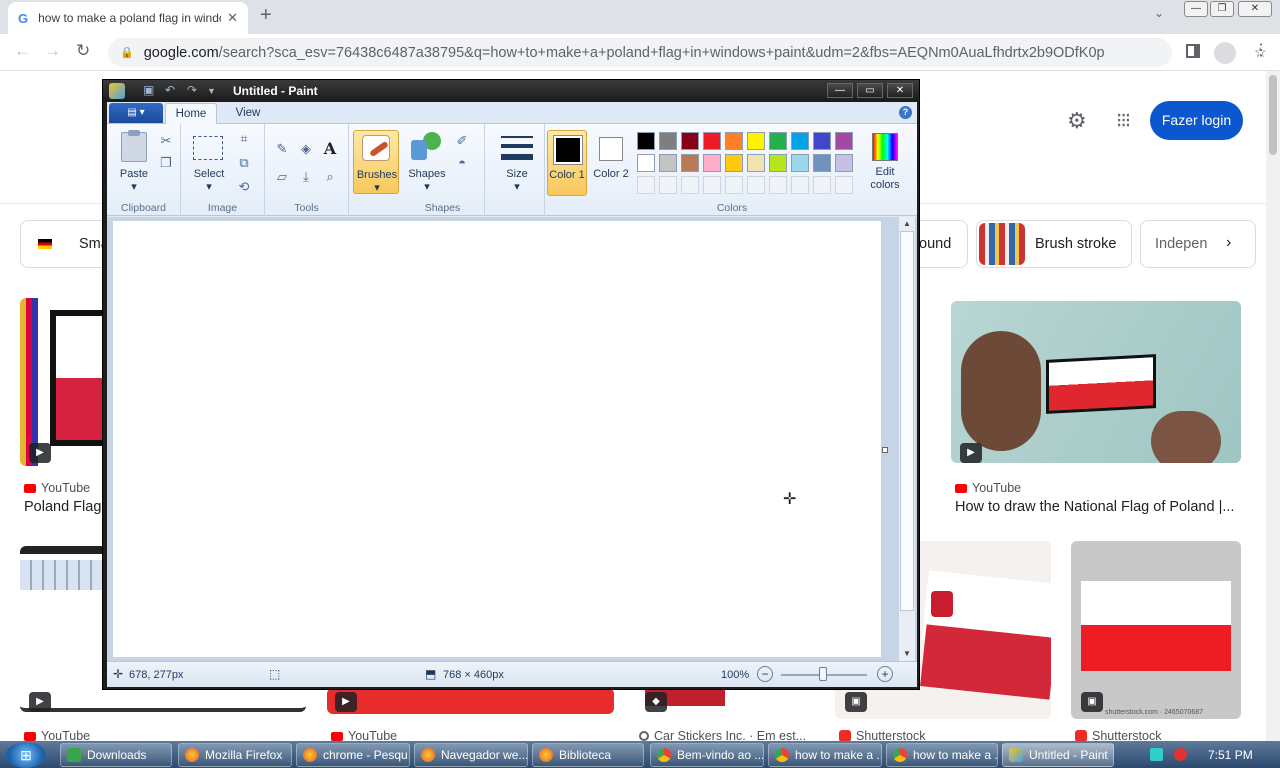 The image size is (1280, 768). I want to click on result-title: Poland Flag, so click(65, 507).